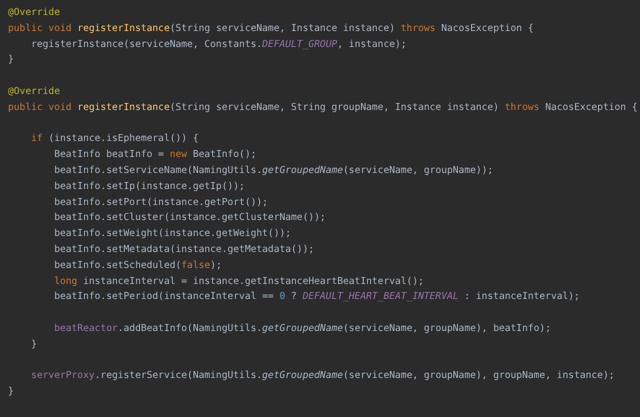 Image resolution: width=640 pixels, height=417 pixels. What do you see at coordinates (172, 234) in the screenshot?
I see `code-line: beatInfo.setWeight(instance.getWeight());` at bounding box center [172, 234].